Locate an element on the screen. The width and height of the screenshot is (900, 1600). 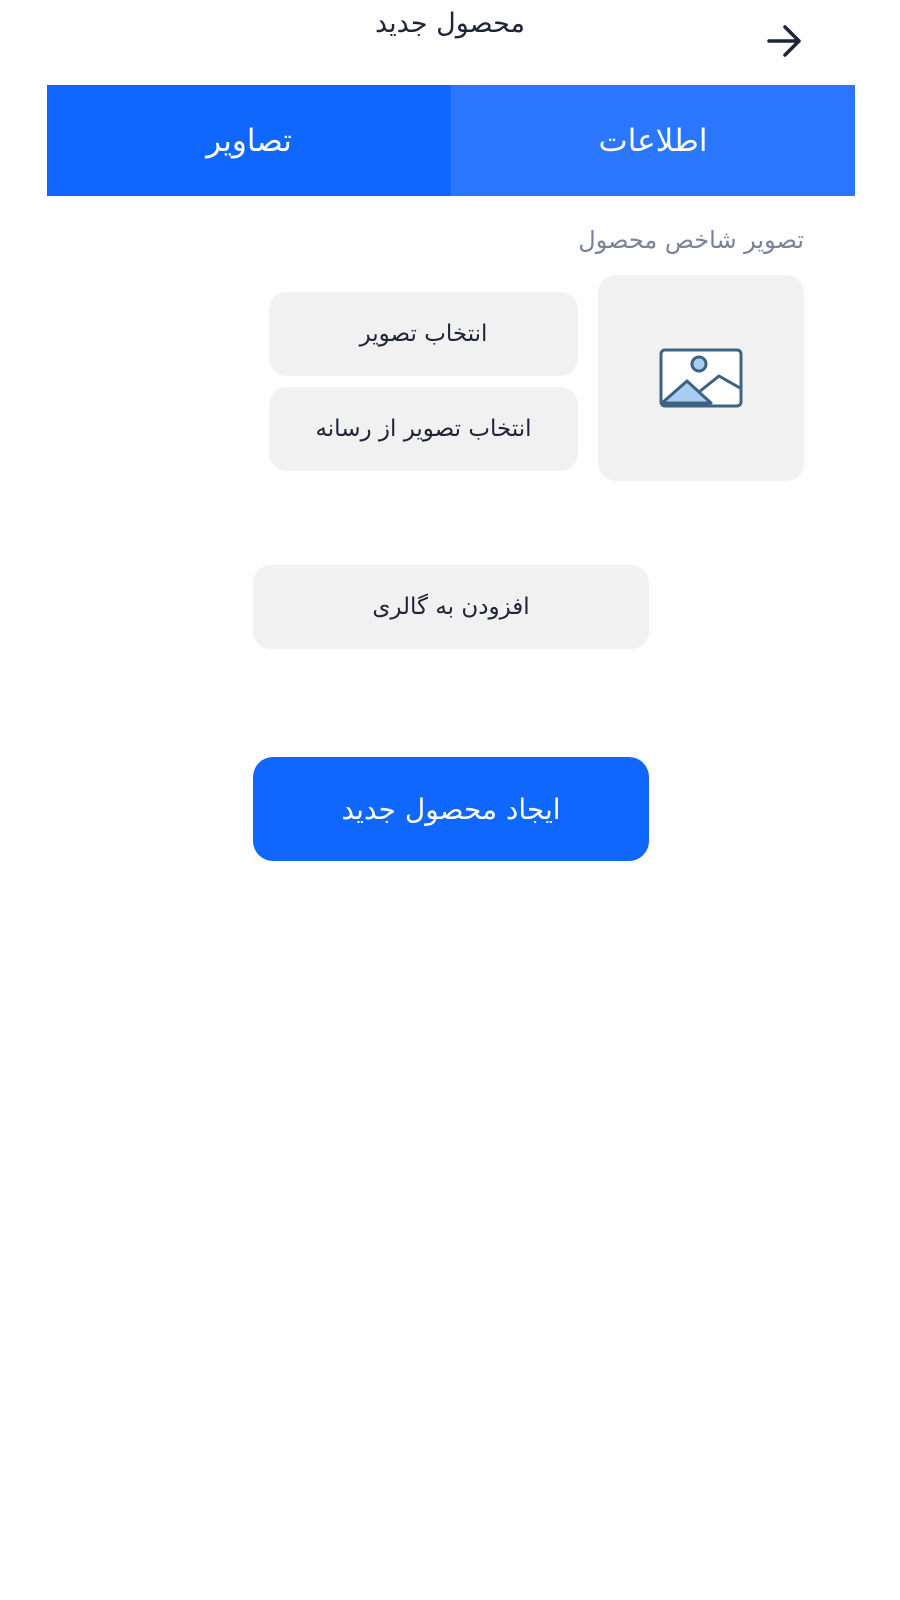
select-image-label: انتخاب تصویر is located at coordinates (423, 334).